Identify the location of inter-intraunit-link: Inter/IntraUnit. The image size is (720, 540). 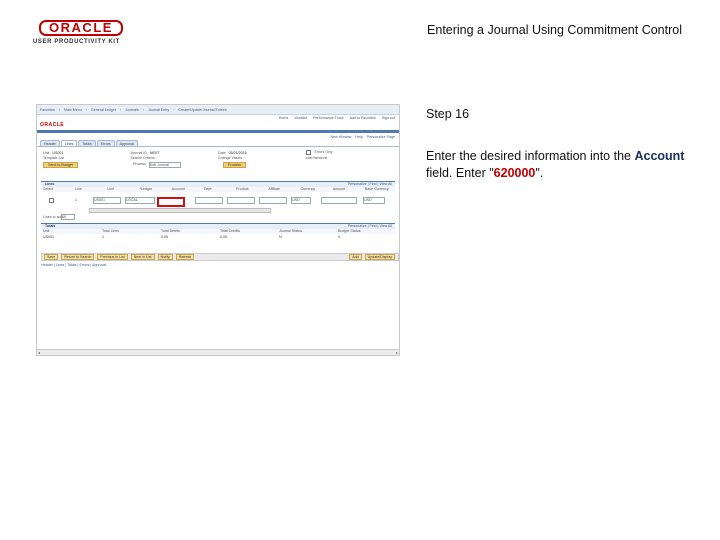
(350, 158).